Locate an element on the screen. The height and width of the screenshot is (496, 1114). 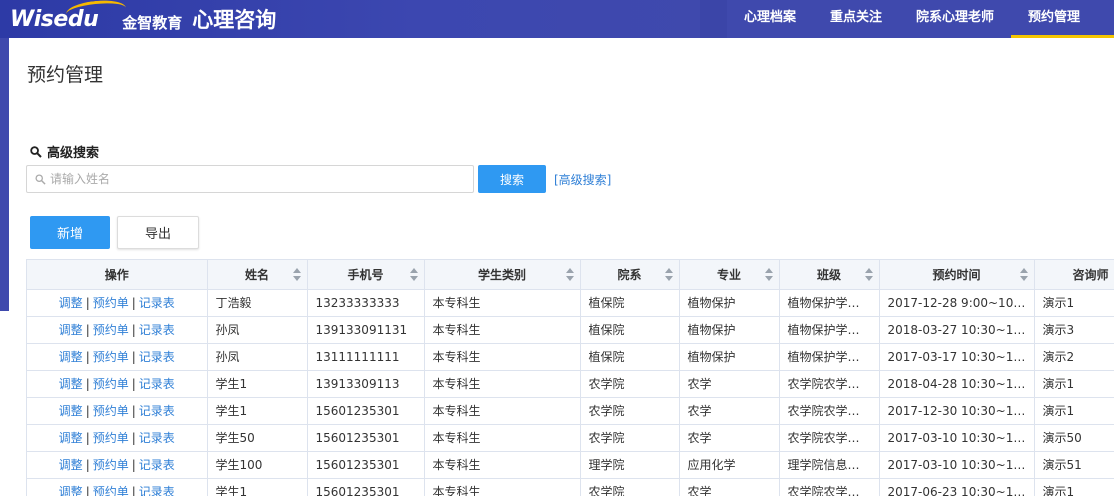
col-header-counselor: 咨询师 is located at coordinates (1074, 275).